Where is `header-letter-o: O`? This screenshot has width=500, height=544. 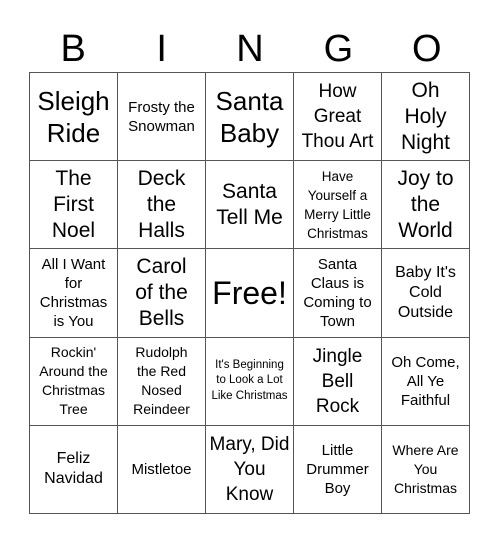 header-letter-o: O is located at coordinates (427, 49).